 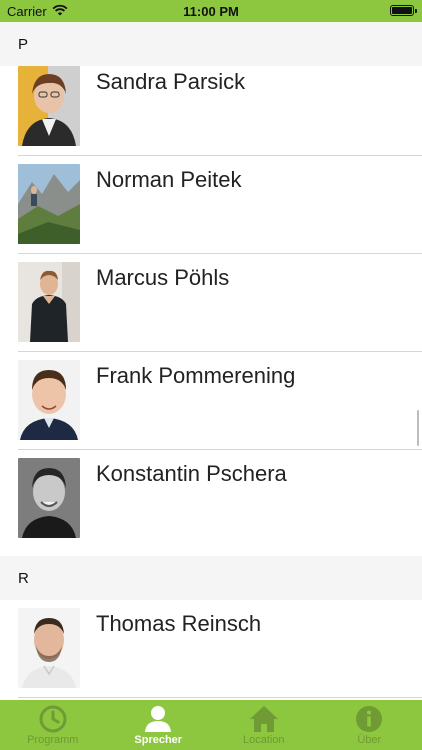 I want to click on clock-icon, so click(x=53, y=719).